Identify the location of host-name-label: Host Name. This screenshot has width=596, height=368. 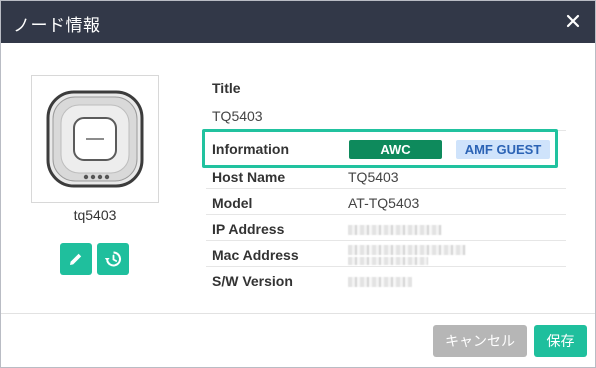
(249, 177).